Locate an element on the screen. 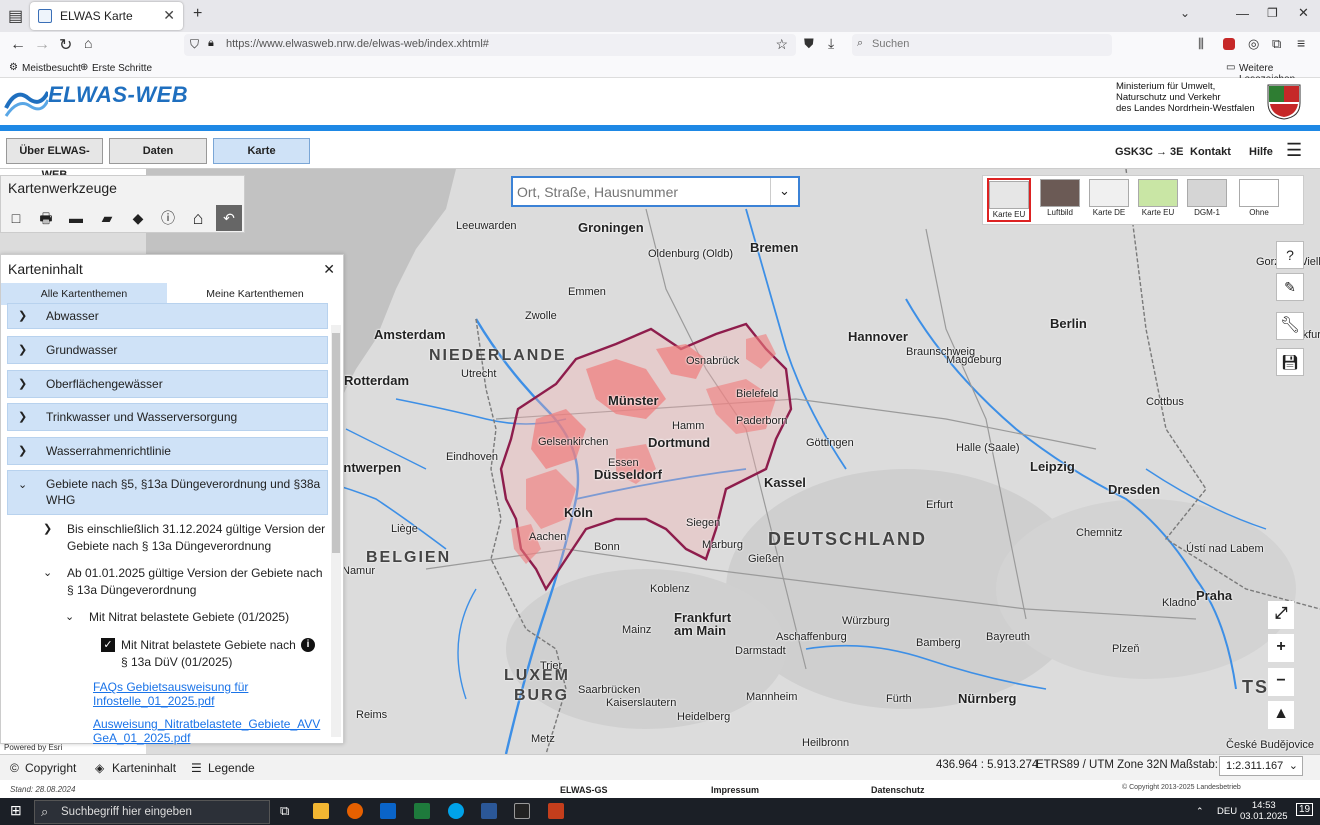 The width and height of the screenshot is (1320, 825). back-icon: ← is located at coordinates (18, 45).